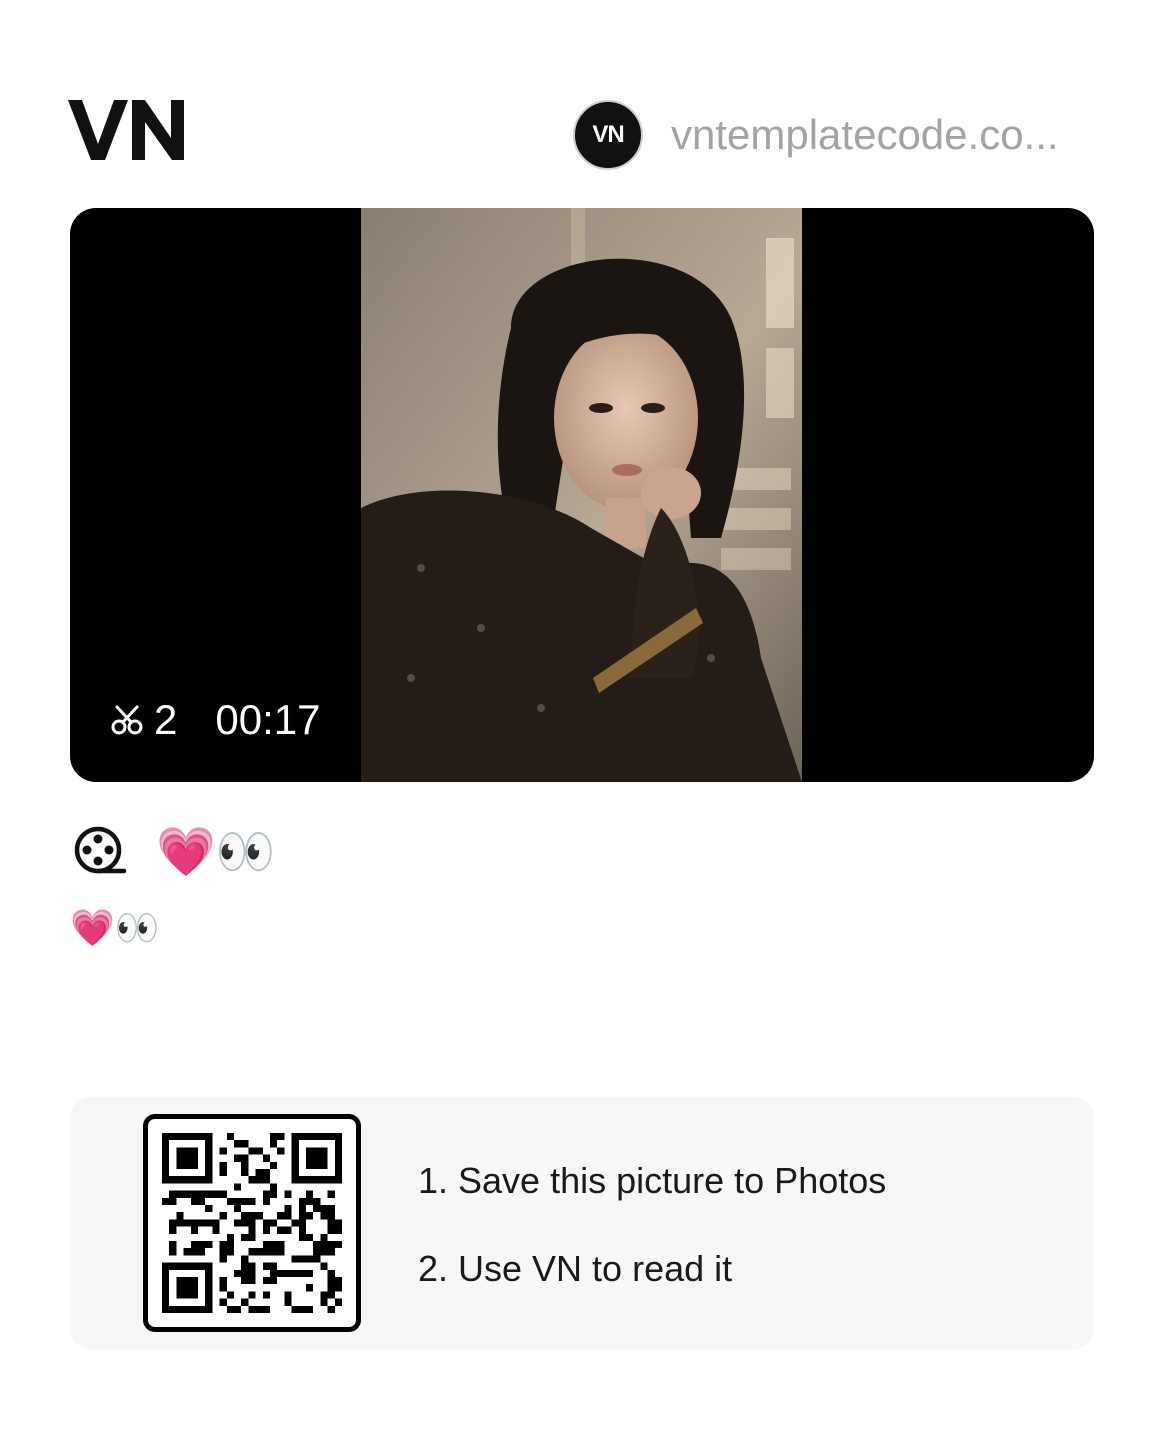  I want to click on clip-info: 2 00:17, so click(215, 720).